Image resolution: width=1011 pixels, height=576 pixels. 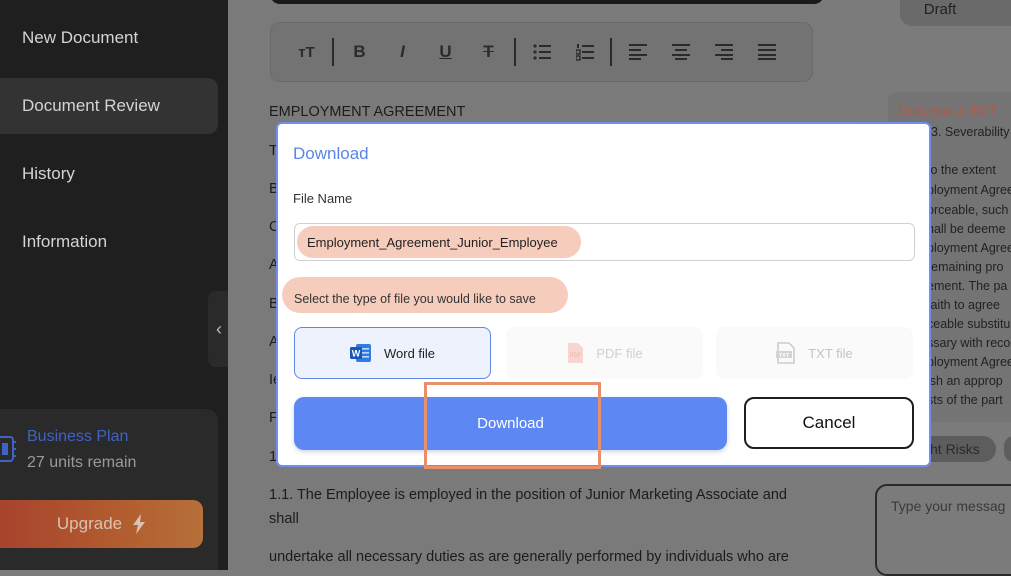 What do you see at coordinates (830, 353) in the screenshot?
I see `txt-option-label: TXT file` at bounding box center [830, 353].